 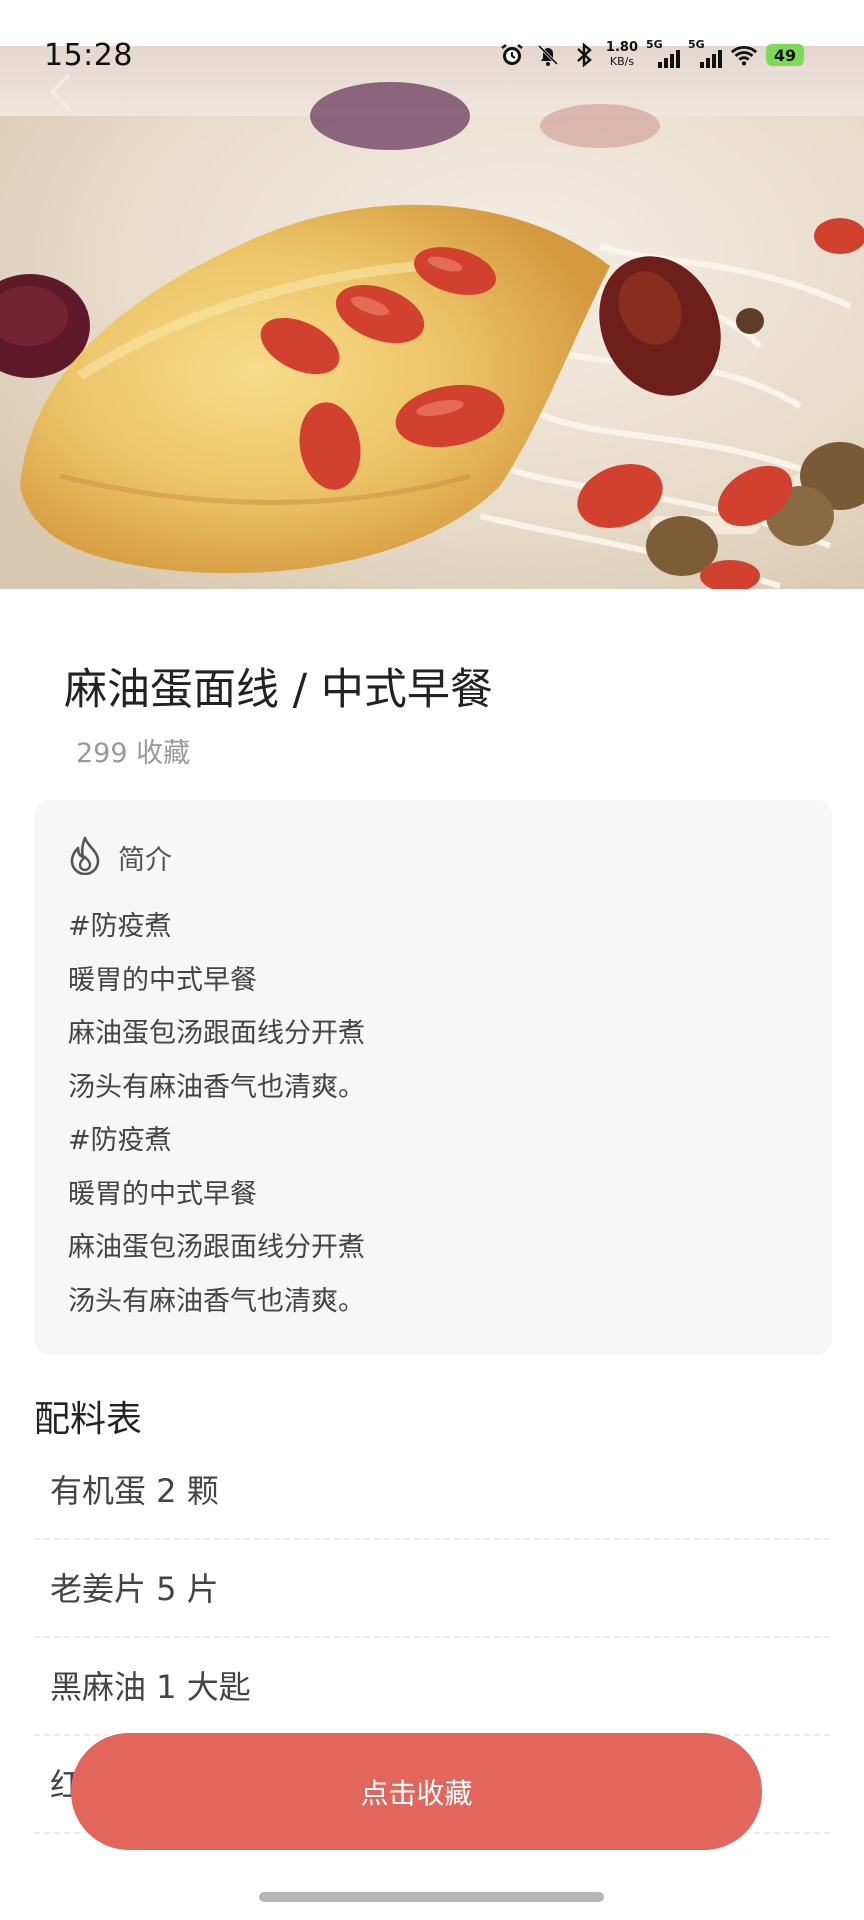 I want to click on intro-label: 简介, so click(x=145, y=860).